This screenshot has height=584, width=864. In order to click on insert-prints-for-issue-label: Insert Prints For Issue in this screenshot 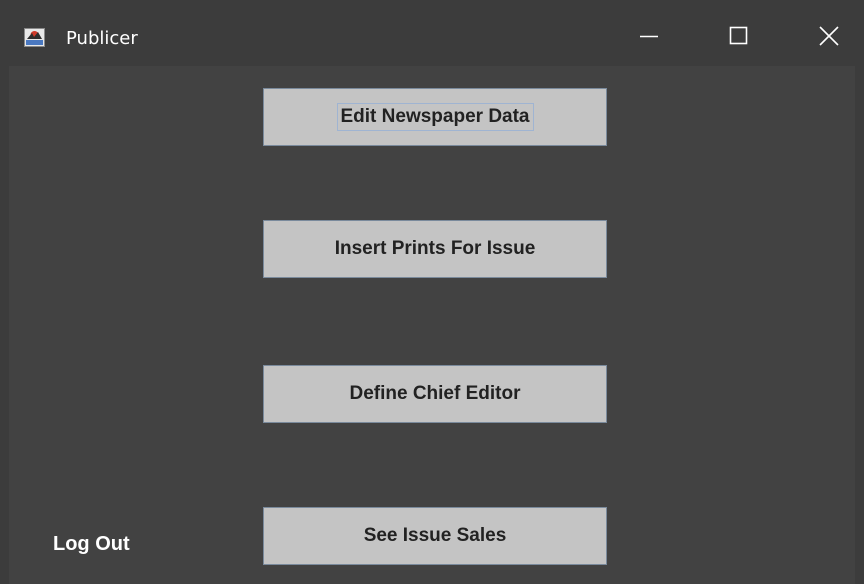, I will do `click(435, 248)`.